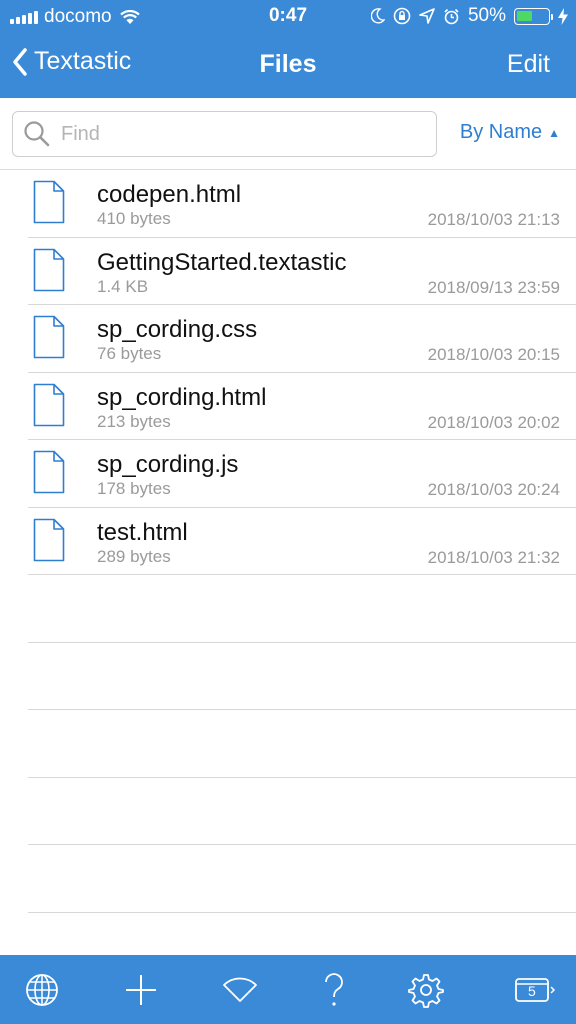  I want to click on file-size: 289 bytes, so click(134, 556).